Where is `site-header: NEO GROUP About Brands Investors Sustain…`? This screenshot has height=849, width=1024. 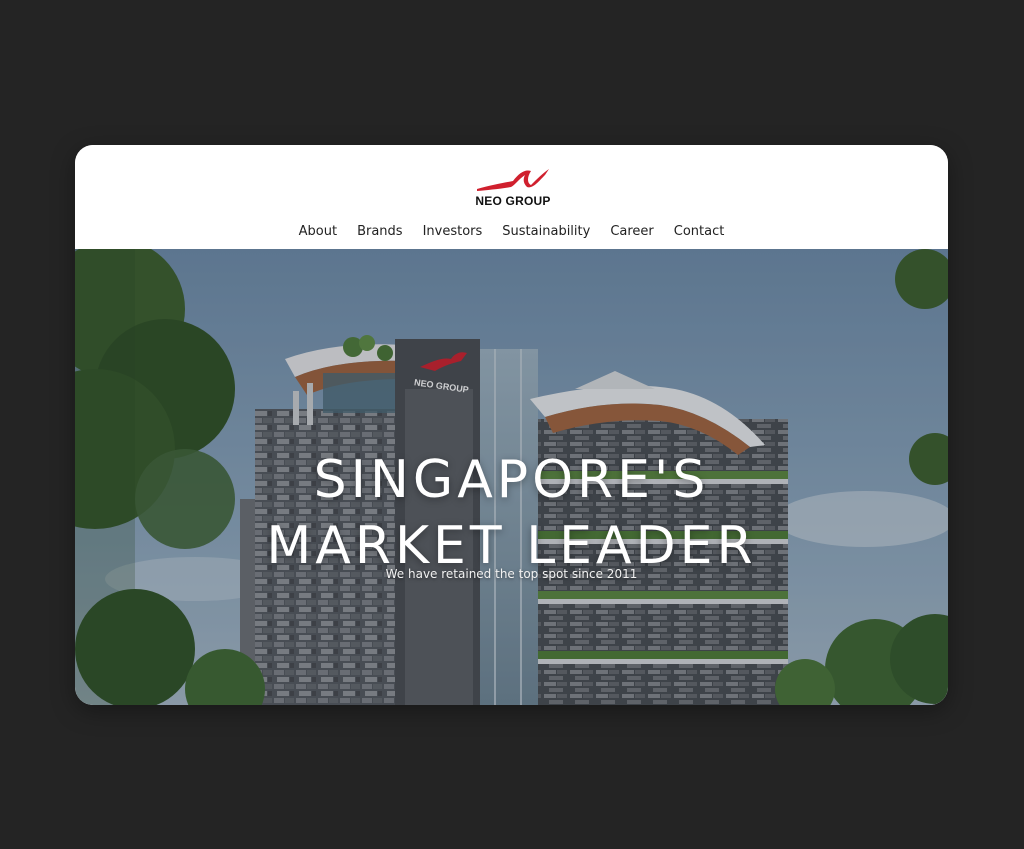 site-header: NEO GROUP About Brands Investors Sustain… is located at coordinates (511, 197).